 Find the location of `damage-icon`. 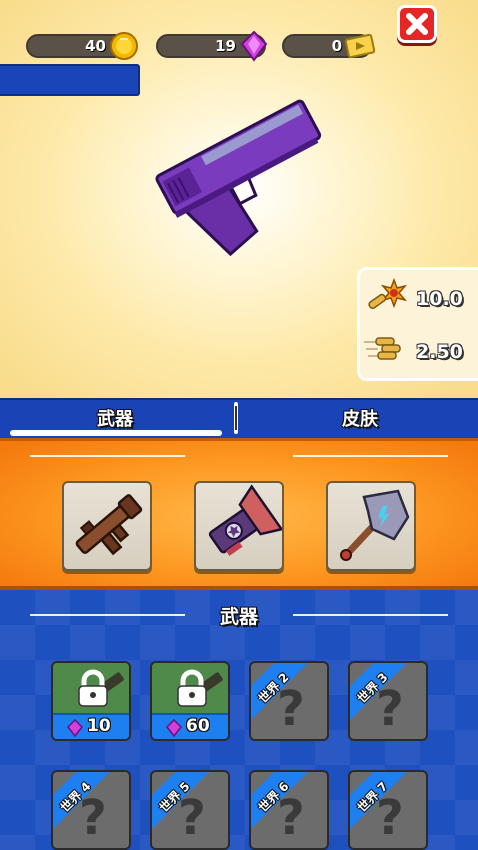

damage-icon is located at coordinates (388, 293).